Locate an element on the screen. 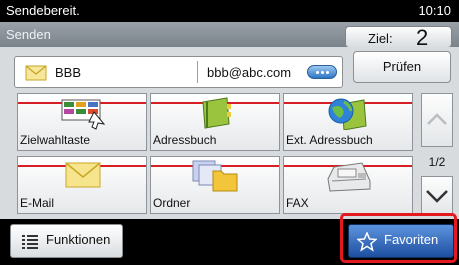  envelope-icon is located at coordinates (36, 75).